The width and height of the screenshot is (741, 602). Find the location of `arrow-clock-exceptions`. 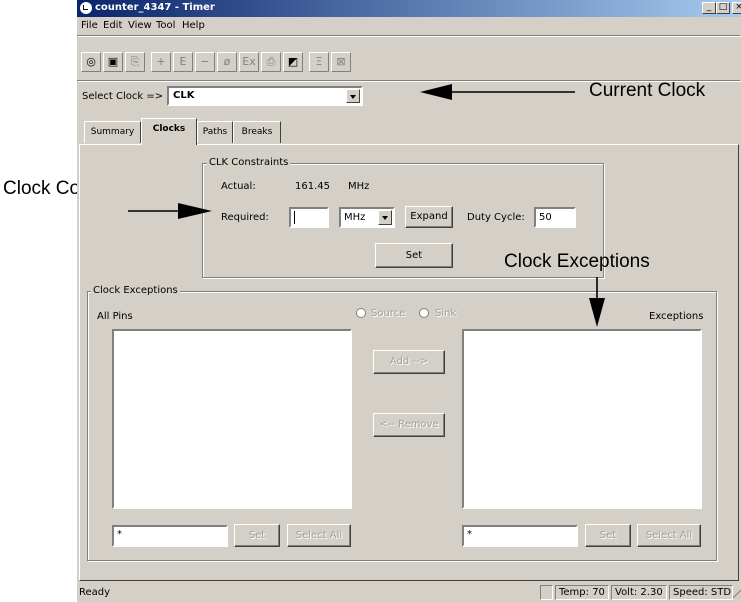

arrow-clock-exceptions is located at coordinates (597, 302).